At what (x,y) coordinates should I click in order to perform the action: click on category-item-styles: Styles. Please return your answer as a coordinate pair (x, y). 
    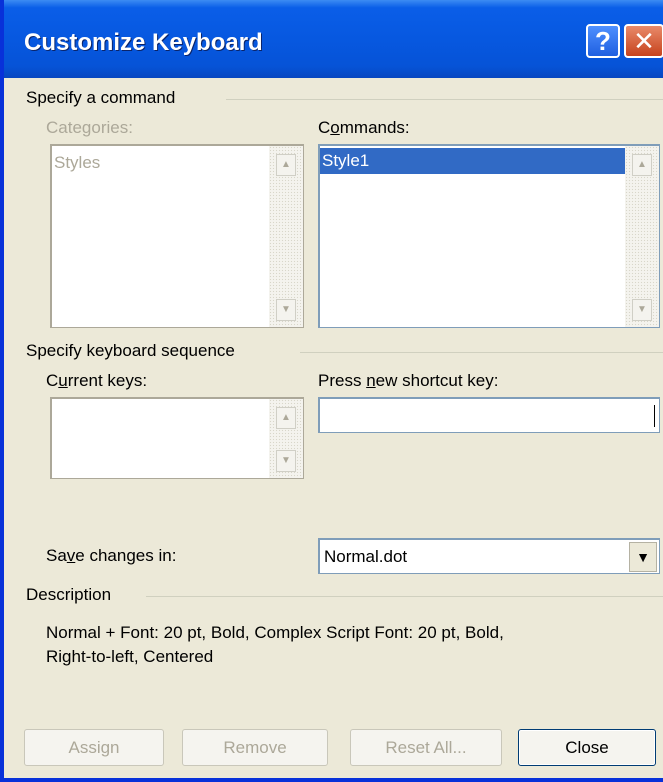
    Looking at the image, I should click on (77, 162).